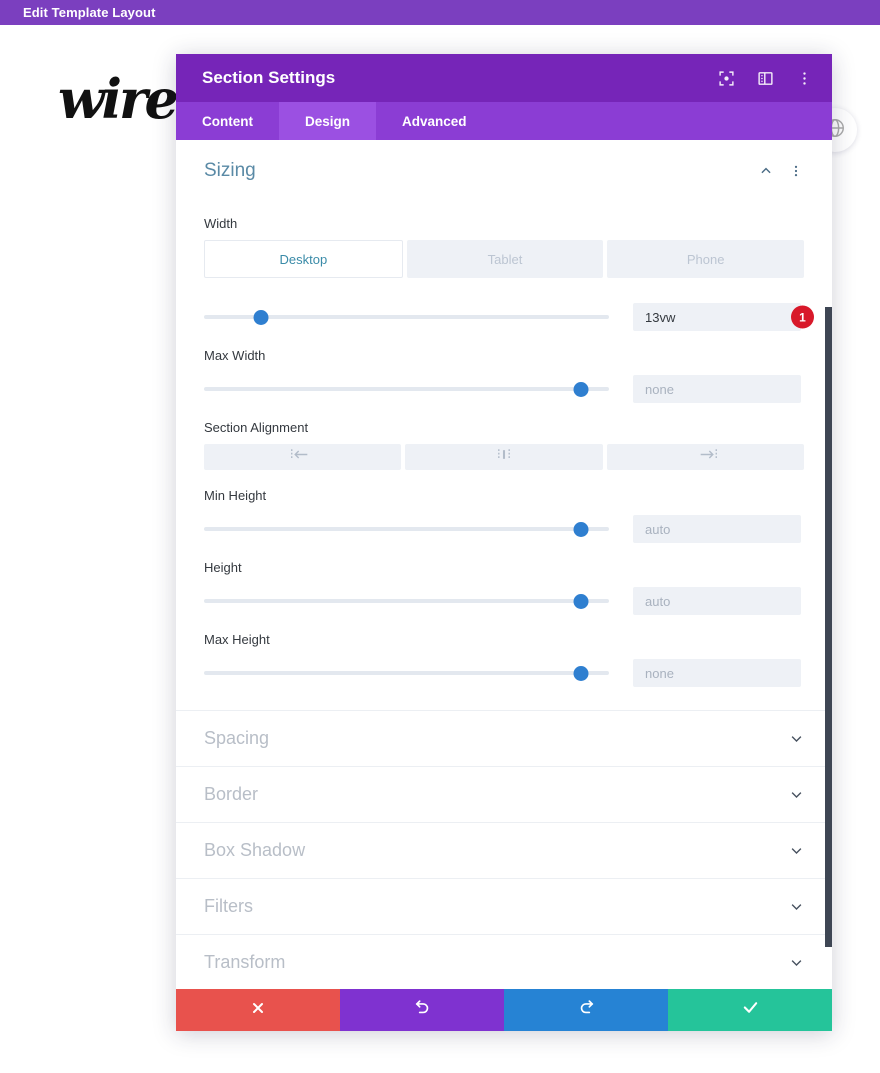 This screenshot has height=1073, width=880. I want to click on min-height-slider, so click(406, 529).